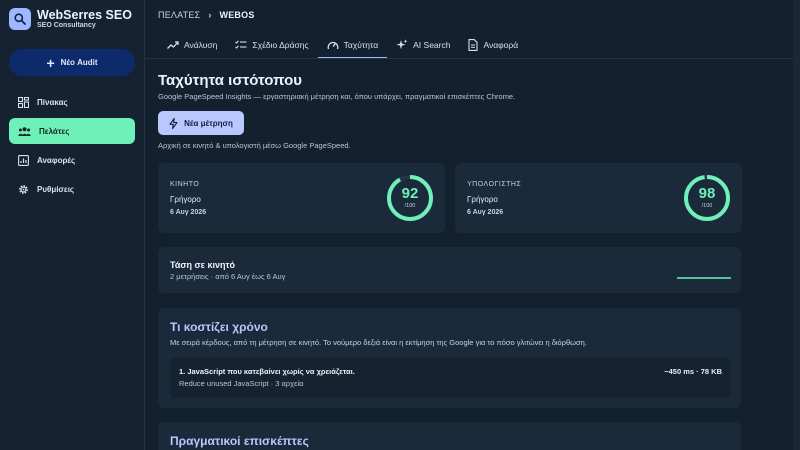 The image size is (800, 450). What do you see at coordinates (52, 102) in the screenshot?
I see `sidebar-item-label: Πίνακας` at bounding box center [52, 102].